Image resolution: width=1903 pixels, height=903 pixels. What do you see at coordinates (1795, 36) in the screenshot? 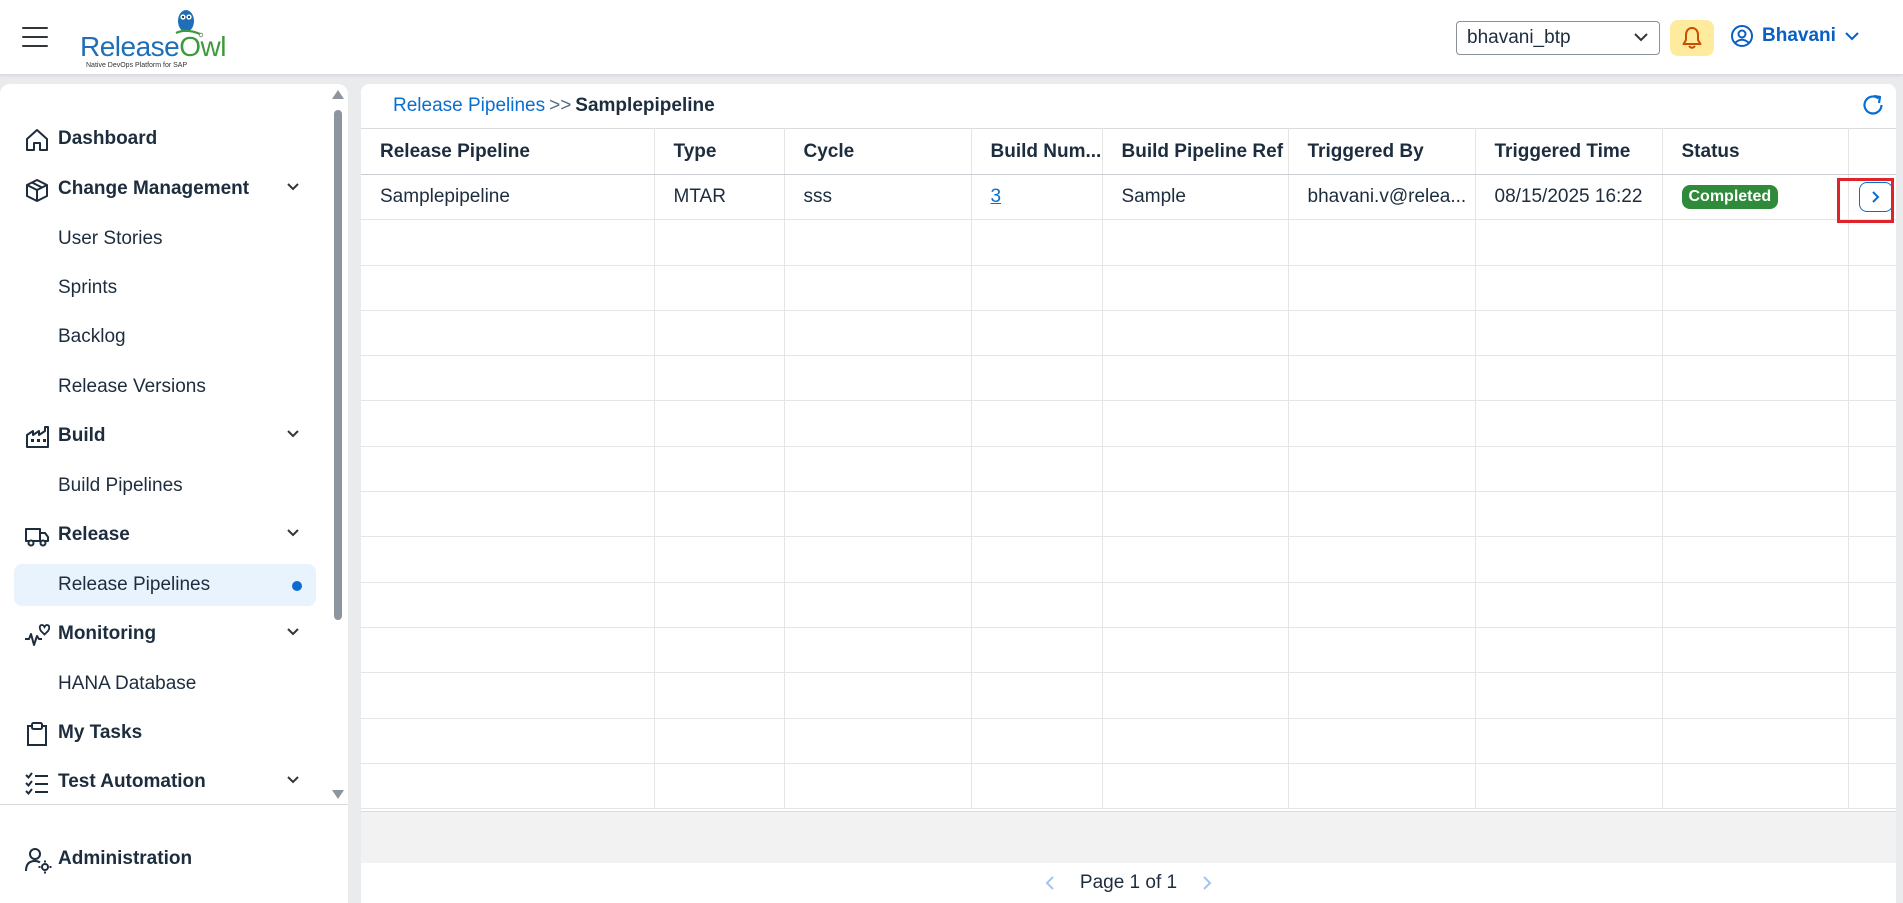
I see `user-menu: Bhavani` at bounding box center [1795, 36].